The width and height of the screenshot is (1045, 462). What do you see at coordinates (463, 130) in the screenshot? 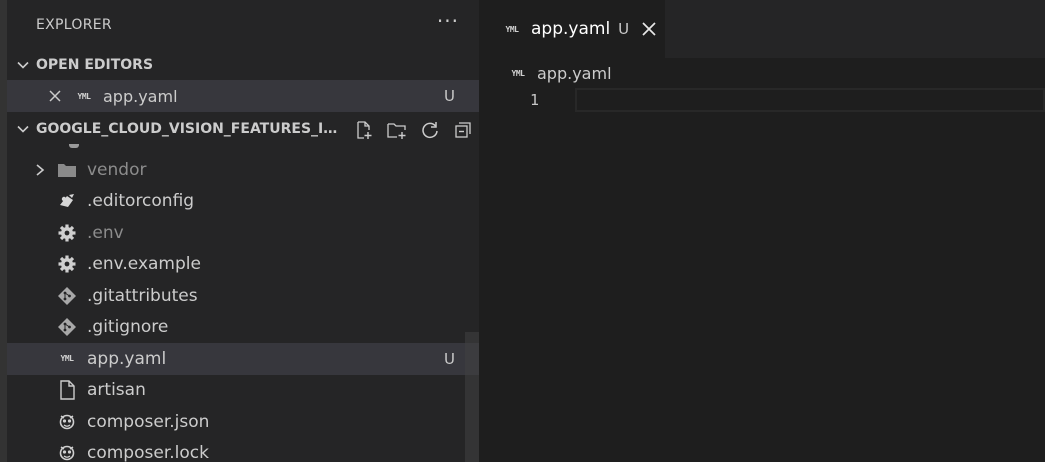
I see `collapse-all-icon` at bounding box center [463, 130].